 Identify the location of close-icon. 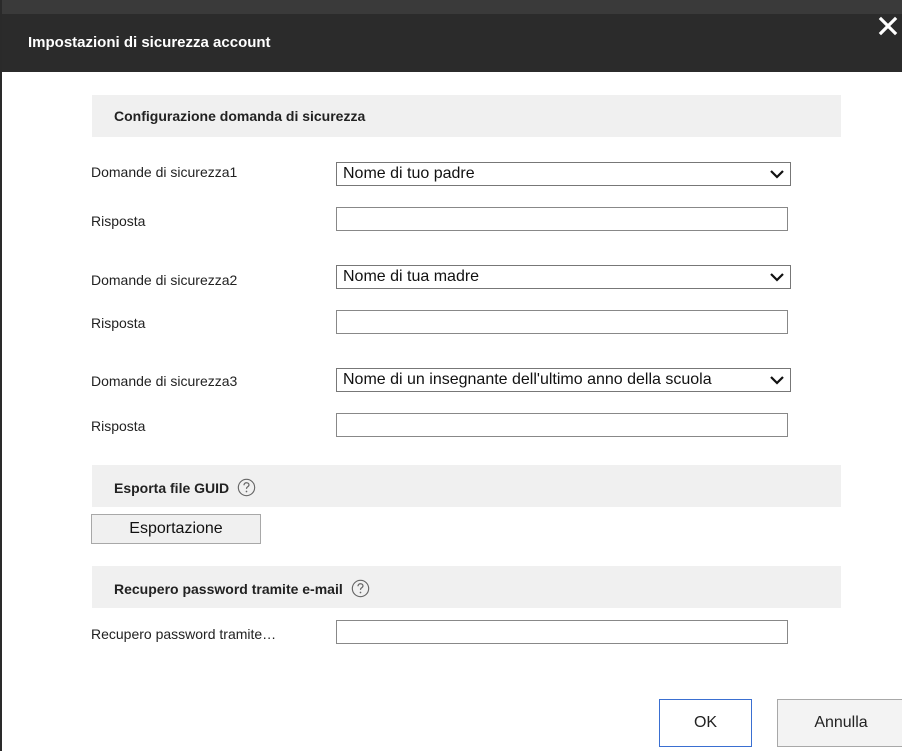
(888, 29).